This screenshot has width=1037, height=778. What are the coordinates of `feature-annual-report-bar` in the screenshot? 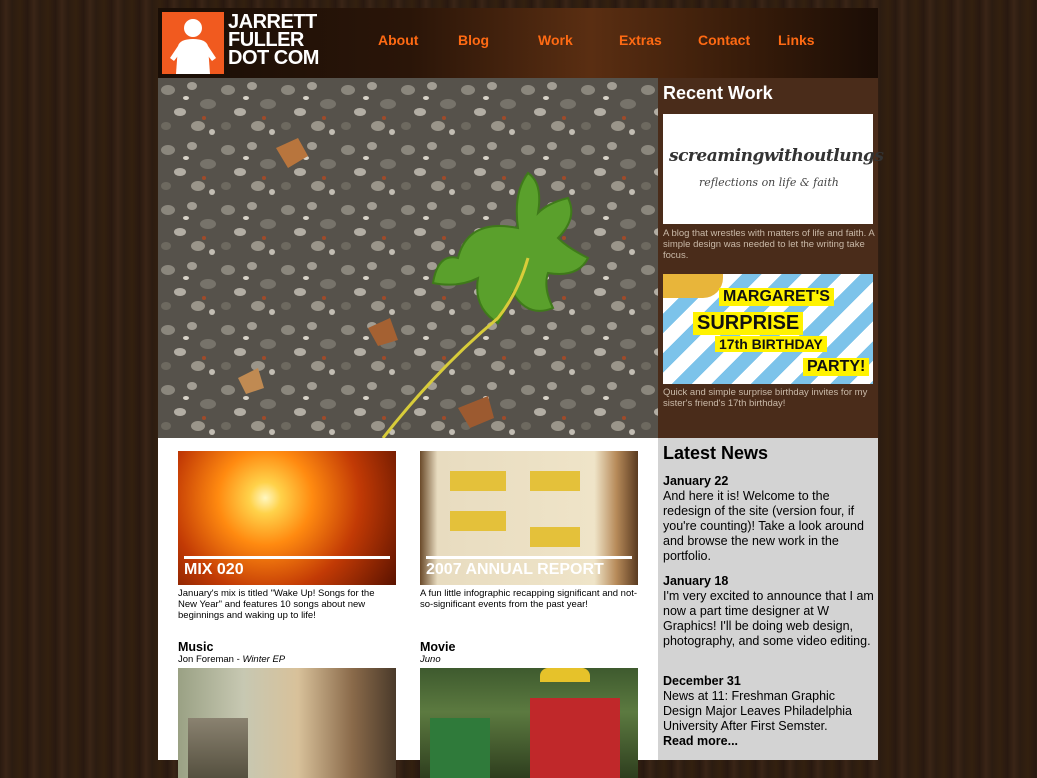 It's located at (529, 557).